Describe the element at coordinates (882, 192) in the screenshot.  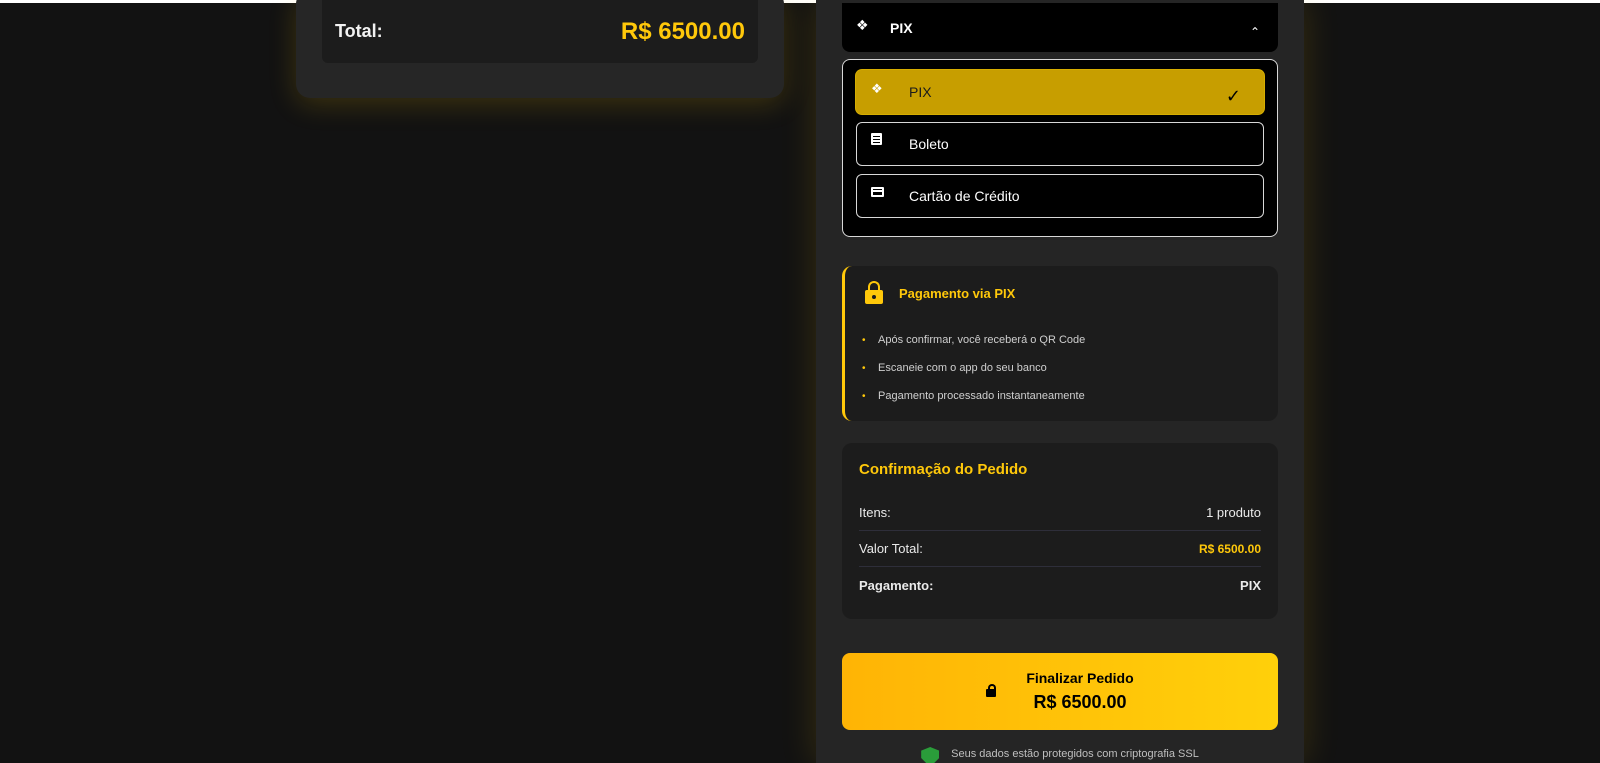
I see `credit-card-icon` at that location.